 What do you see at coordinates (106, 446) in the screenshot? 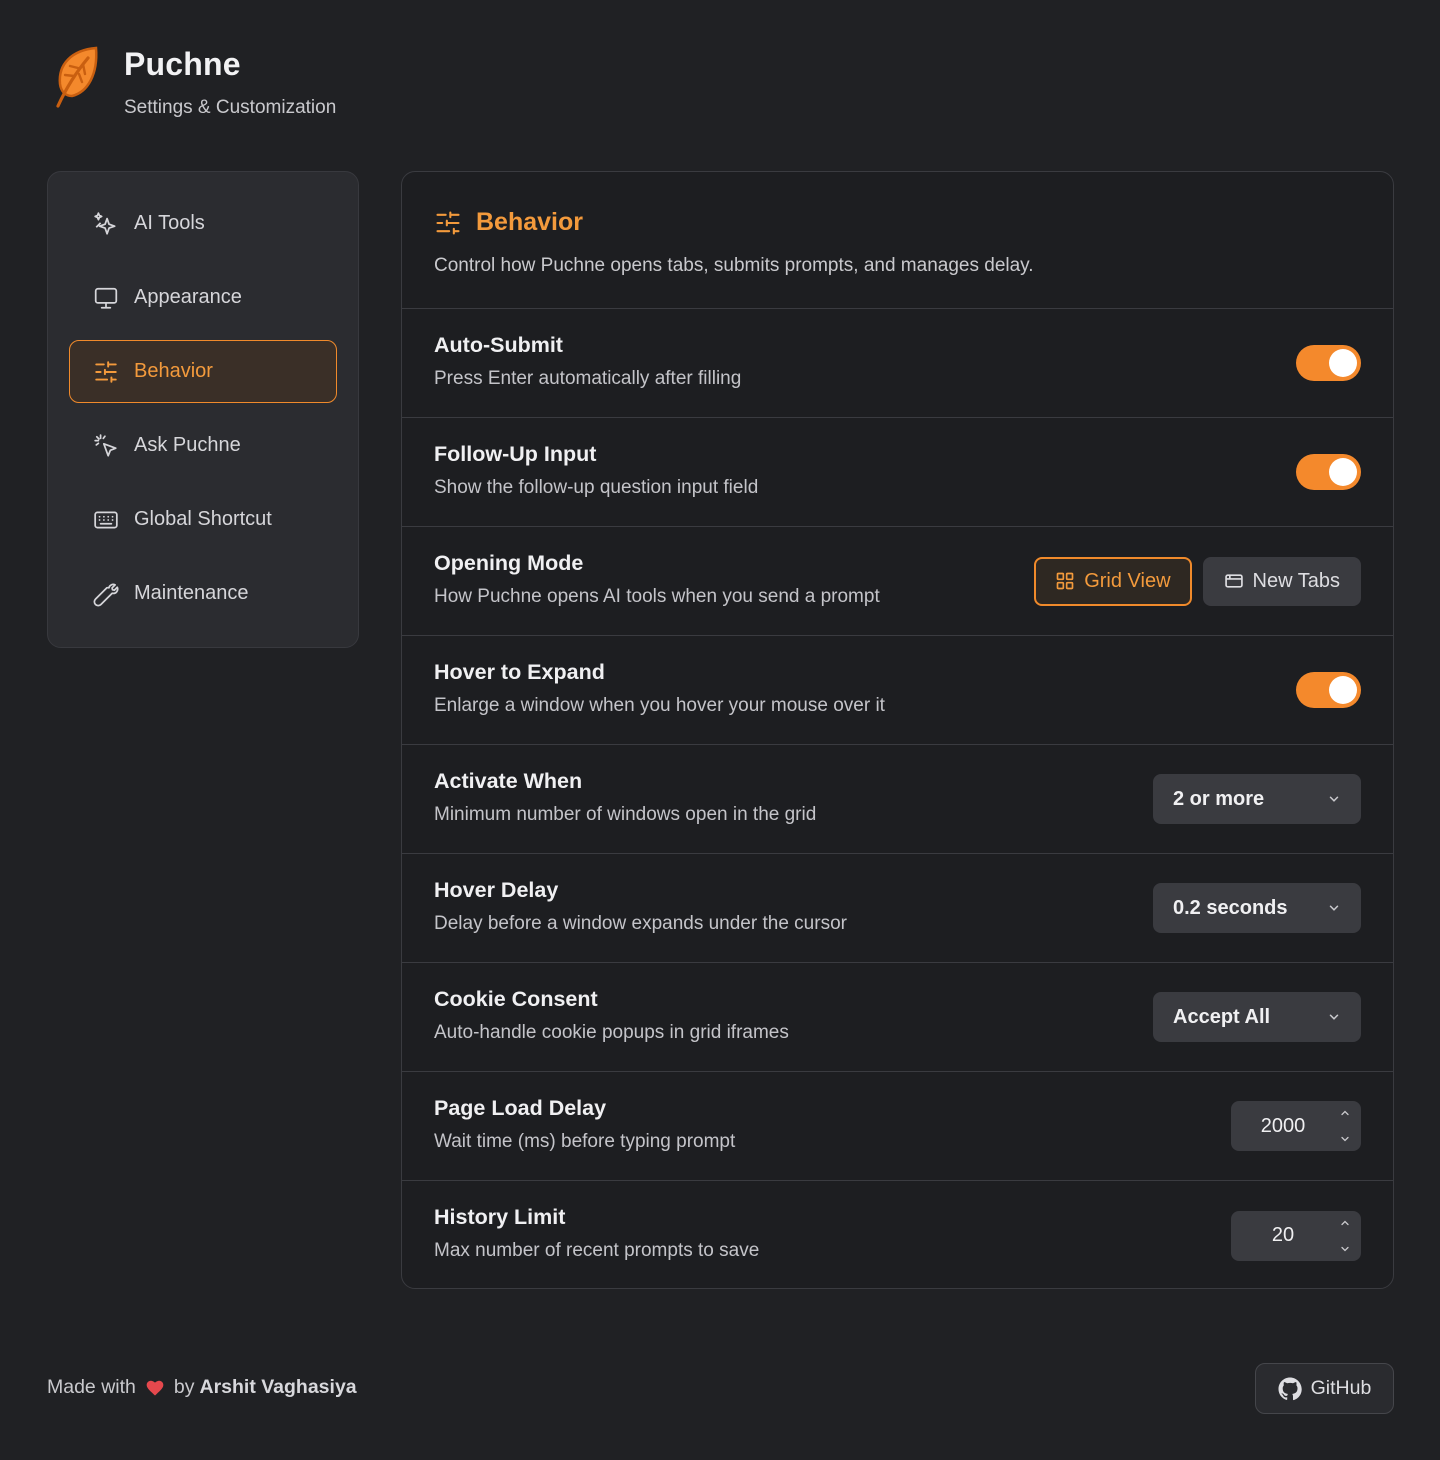
I see `cursor-click-icon` at bounding box center [106, 446].